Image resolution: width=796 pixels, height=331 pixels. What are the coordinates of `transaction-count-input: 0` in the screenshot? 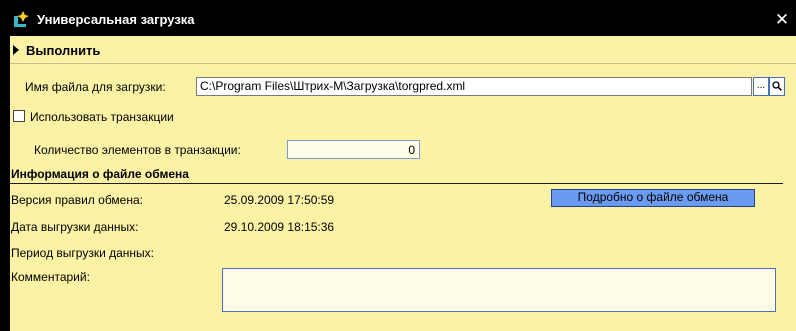 It's located at (353, 149).